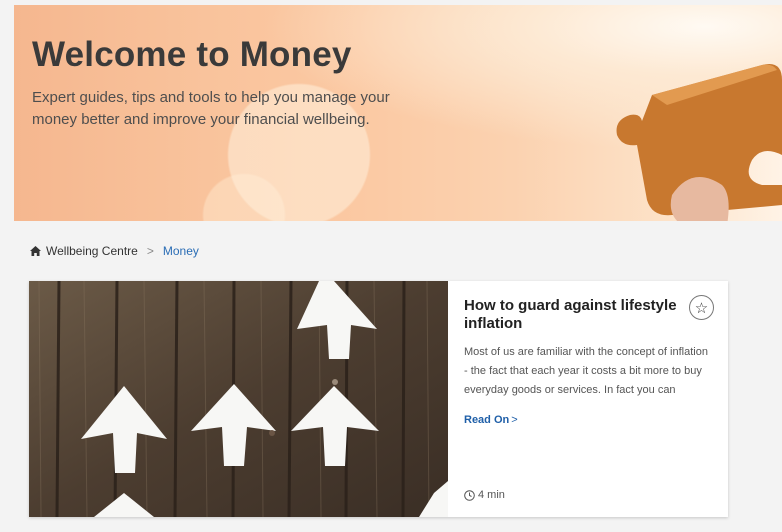 The height and width of the screenshot is (532, 782). Describe the element at coordinates (571, 315) in the screenshot. I see `article-title: How to guard against lifestyle inflation` at that location.